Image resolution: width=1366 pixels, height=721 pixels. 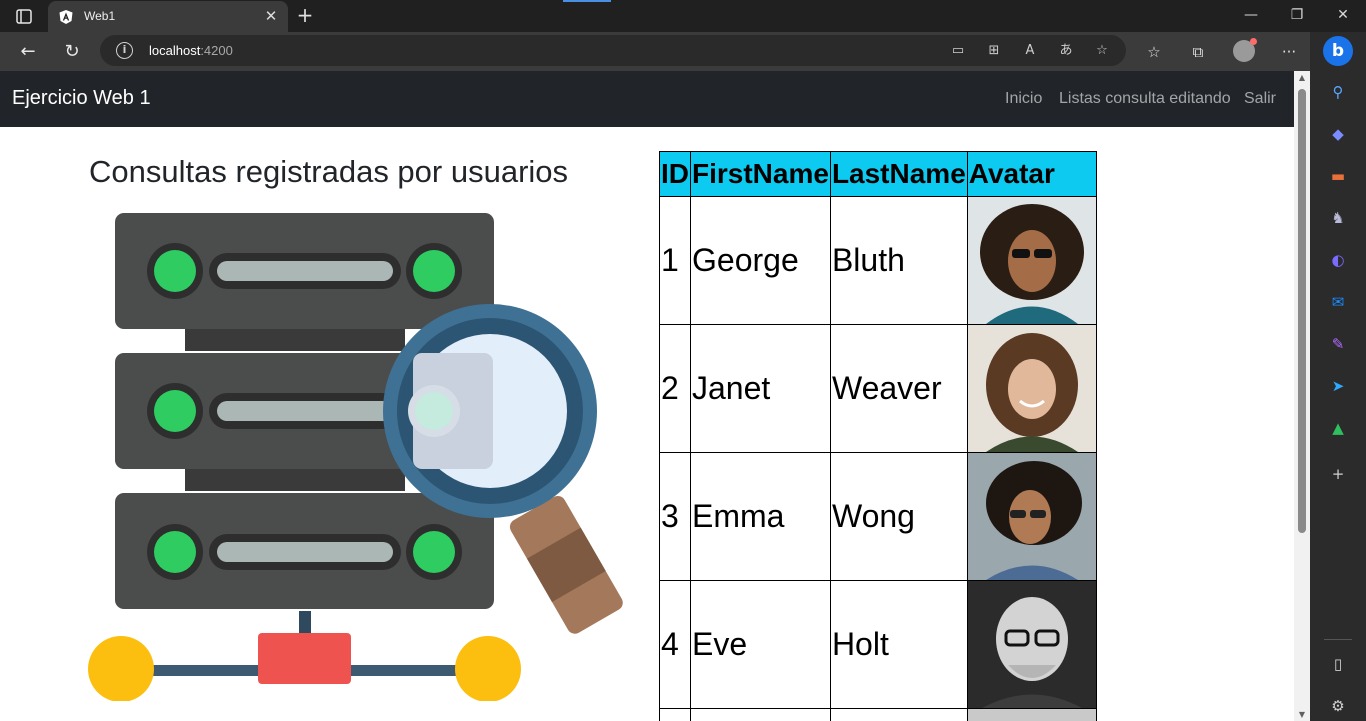 I want to click on scroll-up-icon: ▲, so click(x=1302, y=78).